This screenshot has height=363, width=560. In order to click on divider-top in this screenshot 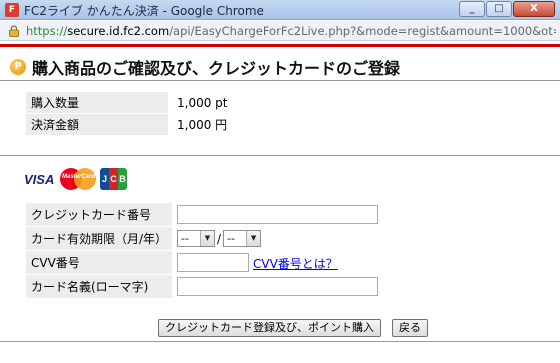, I will do `click(280, 80)`.